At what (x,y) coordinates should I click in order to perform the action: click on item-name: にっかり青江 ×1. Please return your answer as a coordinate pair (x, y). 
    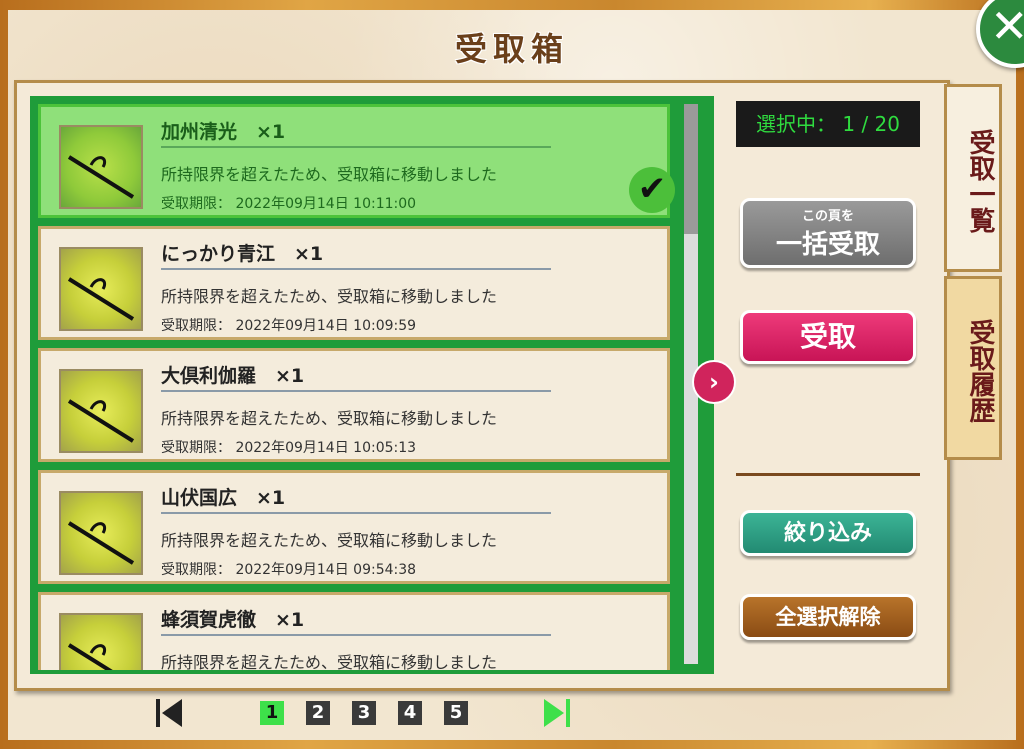
    Looking at the image, I should click on (356, 254).